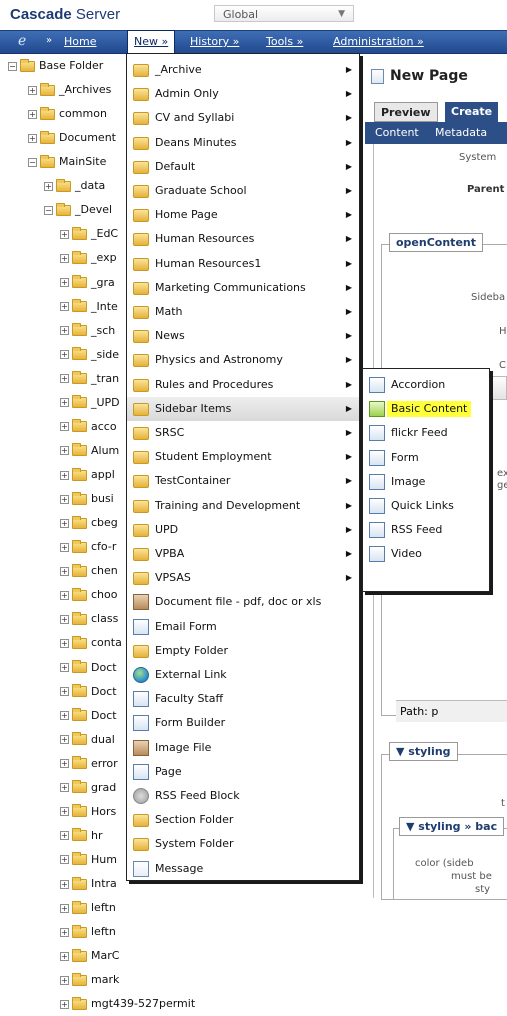  Describe the element at coordinates (243, 772) in the screenshot. I see `menu-item: Page` at that location.